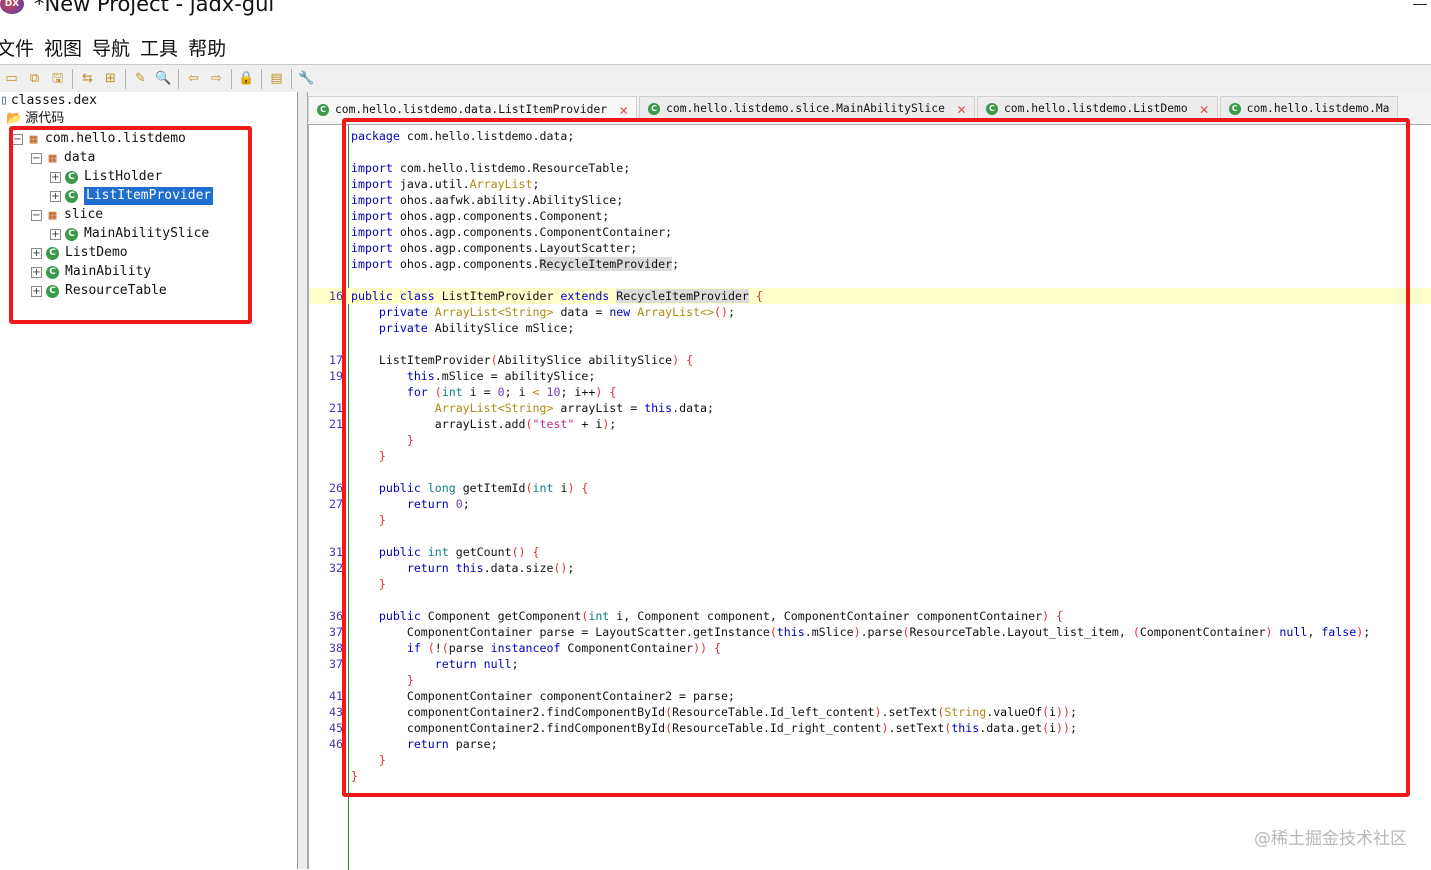  What do you see at coordinates (306, 78) in the screenshot?
I see `preferences-icon: 🔧` at bounding box center [306, 78].